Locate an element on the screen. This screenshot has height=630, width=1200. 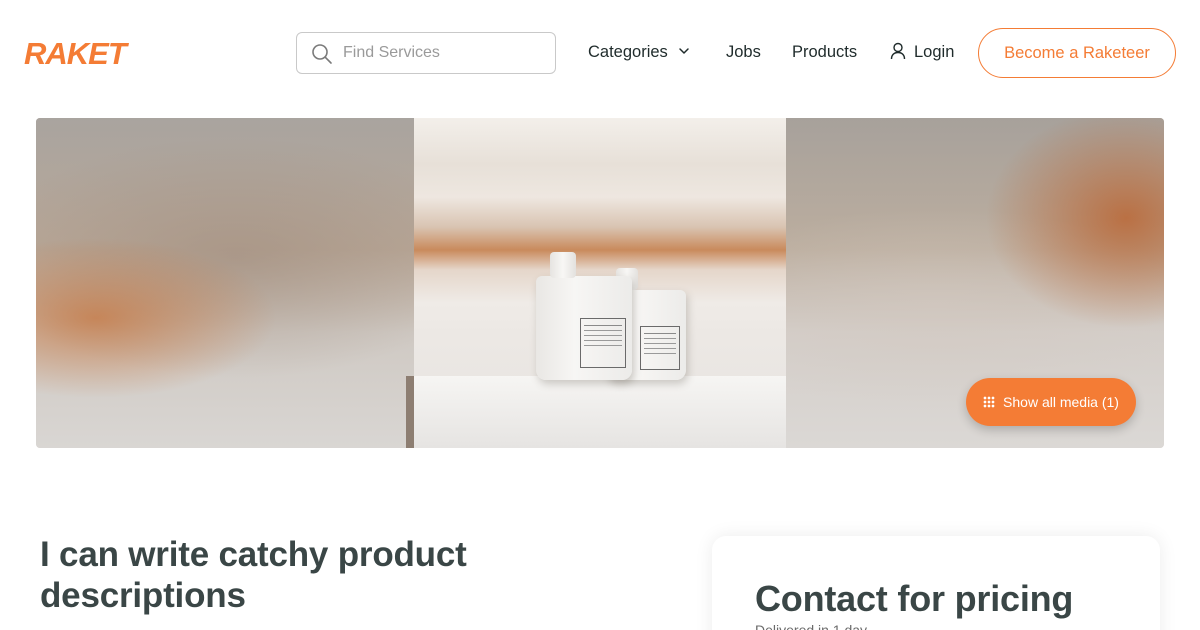
become-raketeer-button: Become a Raketeer is located at coordinates (1077, 53).